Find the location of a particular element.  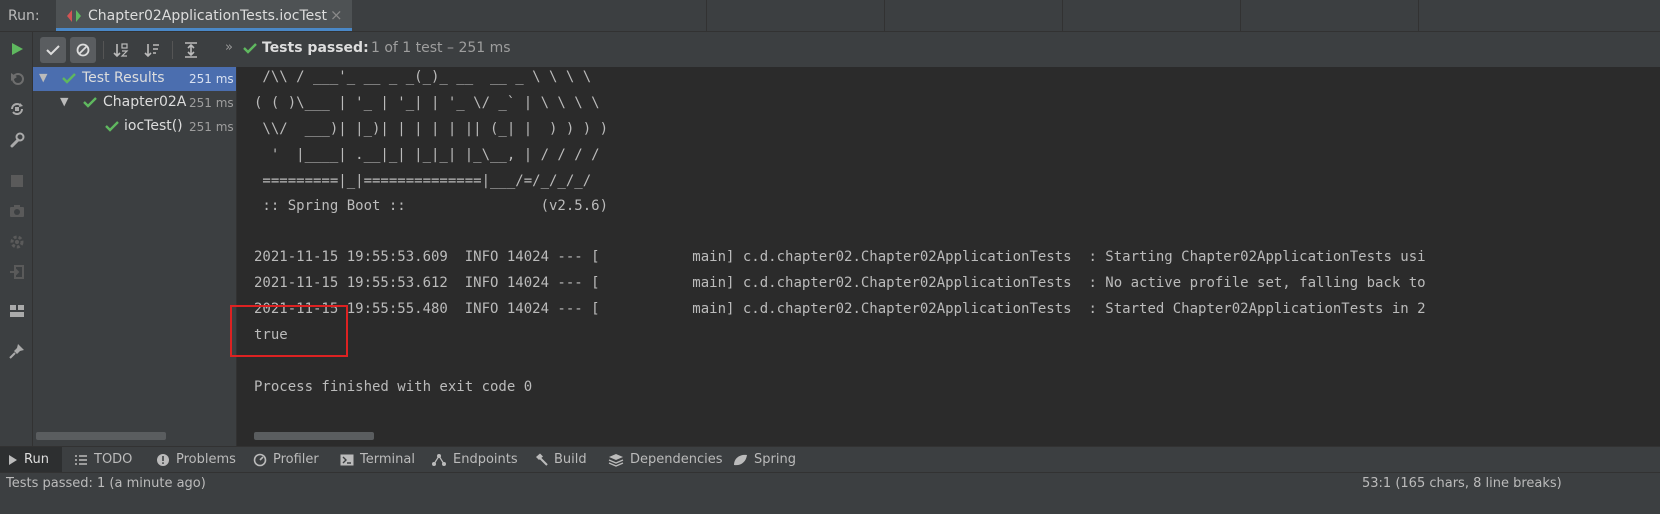

tab-label: Problems is located at coordinates (206, 459).